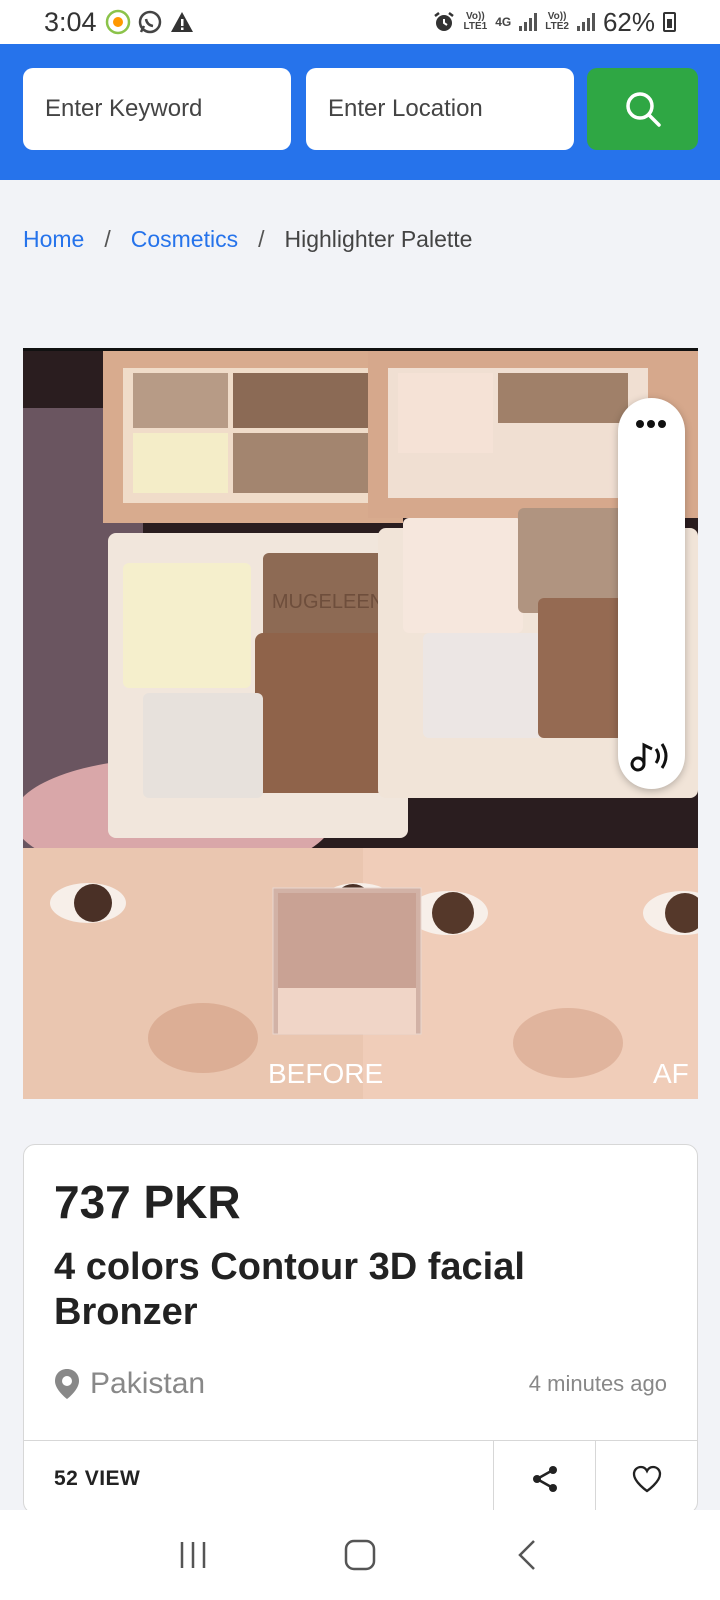 The width and height of the screenshot is (720, 1600). I want to click on whatsapp-icon, so click(149, 22).